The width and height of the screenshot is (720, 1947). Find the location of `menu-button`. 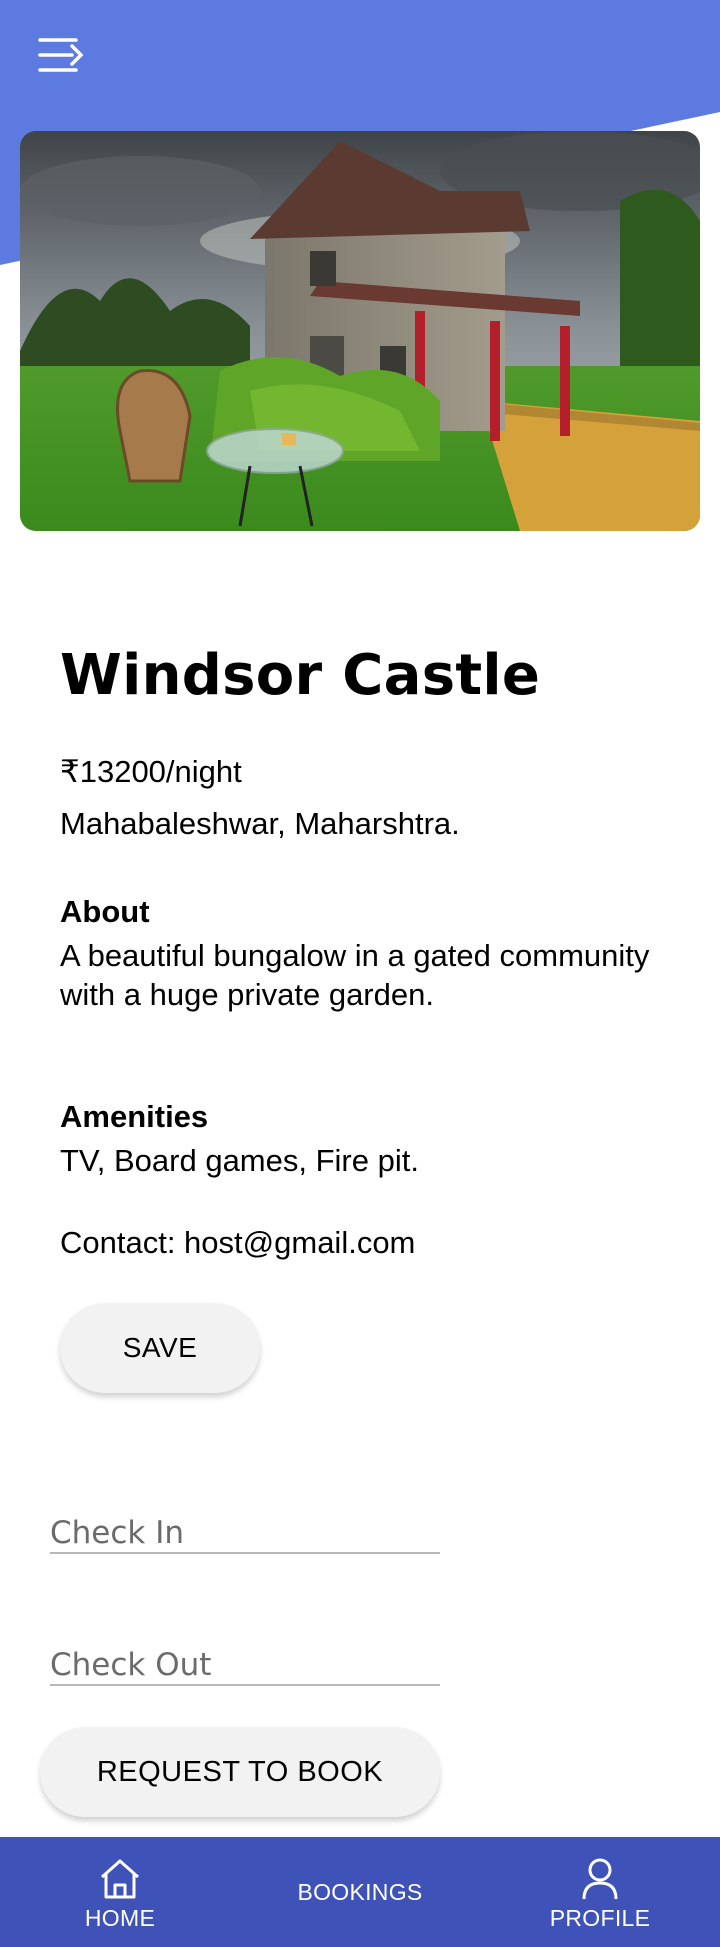

menu-button is located at coordinates (62, 57).